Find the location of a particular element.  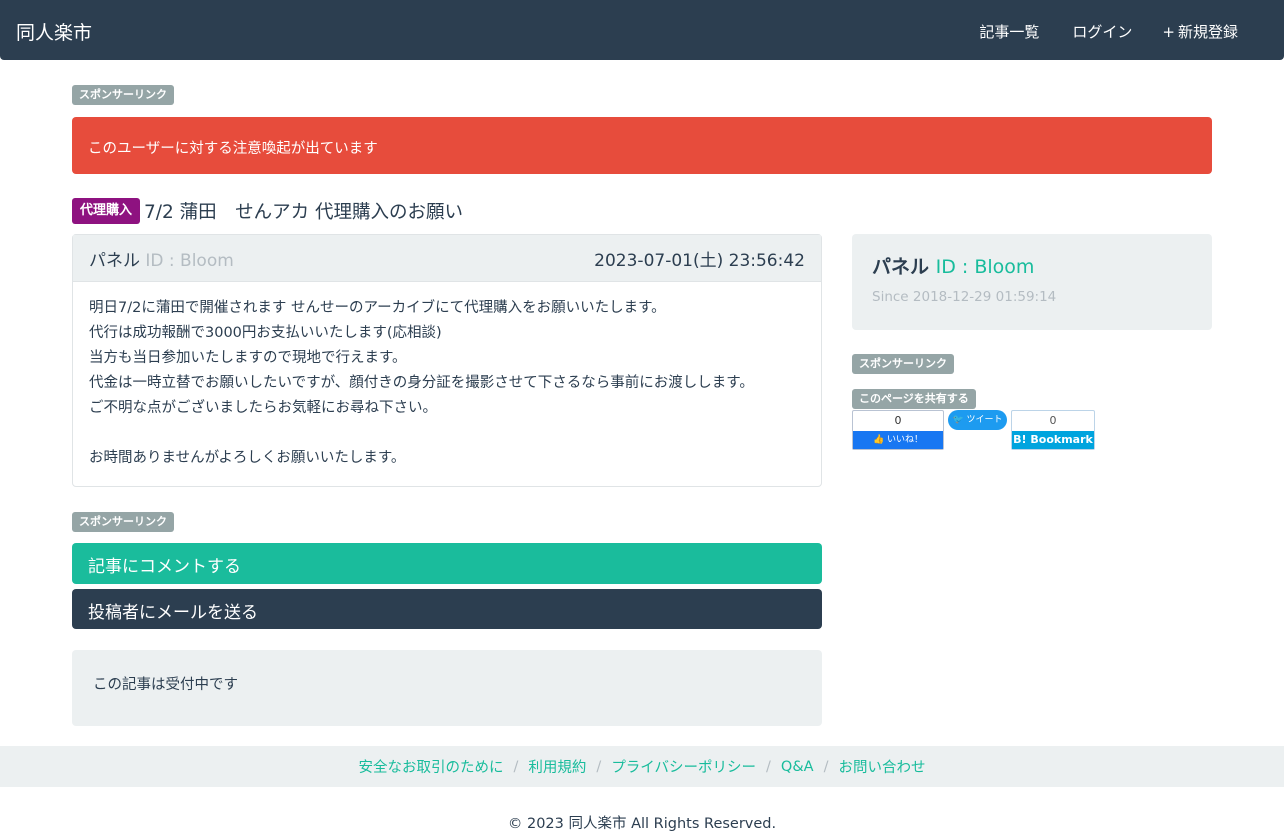

footer-link-contact: お問い合わせ is located at coordinates (881, 766).